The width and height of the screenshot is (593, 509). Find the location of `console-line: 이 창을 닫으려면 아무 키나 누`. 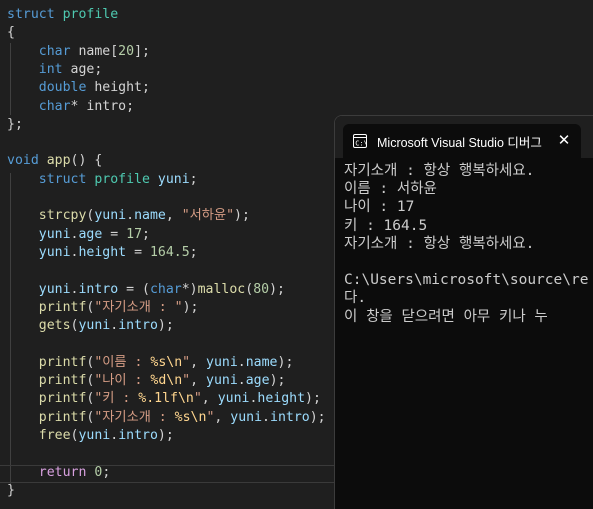

console-line: 이 창을 닫으려면 아무 키나 누 is located at coordinates (446, 316).